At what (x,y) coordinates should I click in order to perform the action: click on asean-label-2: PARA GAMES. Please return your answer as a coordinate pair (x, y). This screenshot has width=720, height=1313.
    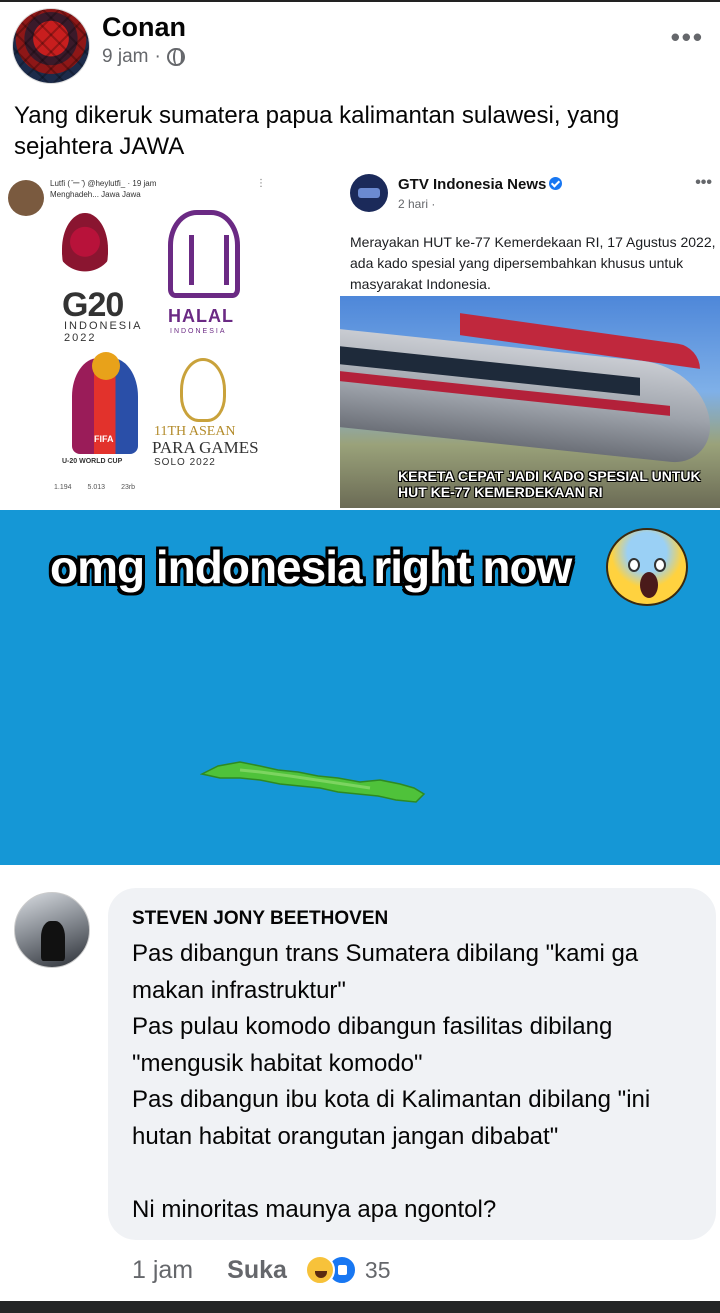
    Looking at the image, I should click on (205, 447).